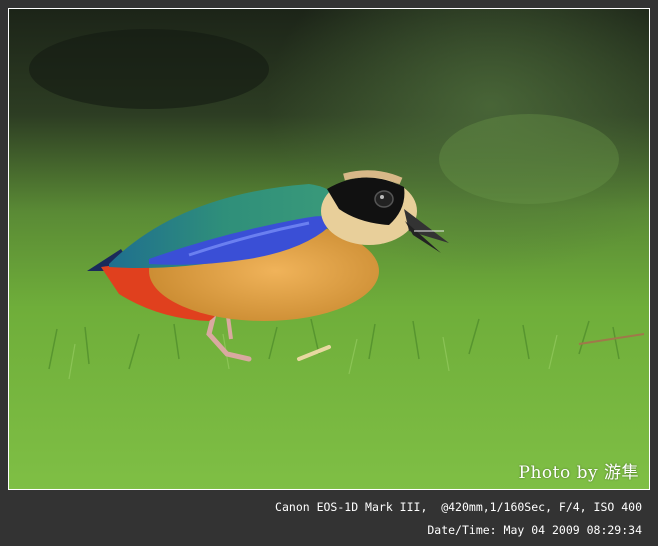  What do you see at coordinates (534, 530) in the screenshot?
I see `exif-datetime: Date/Time: May 04 2009 08:29:34` at bounding box center [534, 530].